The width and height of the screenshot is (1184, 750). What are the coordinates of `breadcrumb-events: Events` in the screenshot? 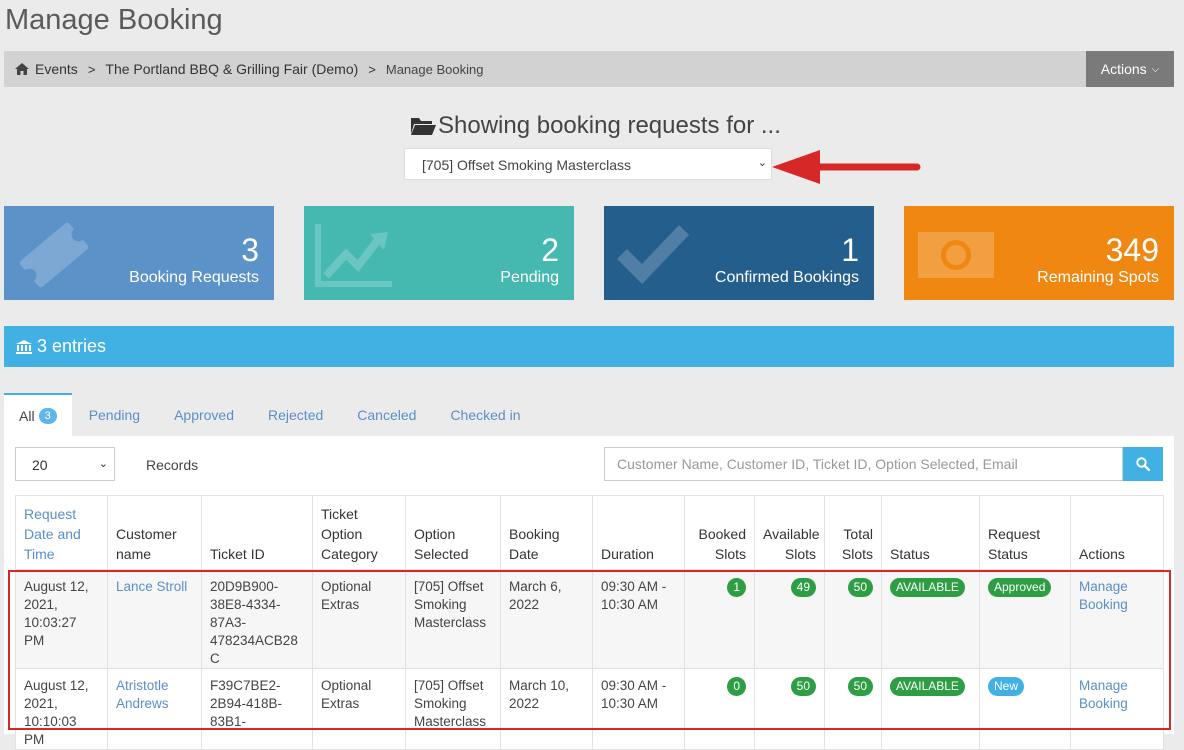 It's located at (56, 69).